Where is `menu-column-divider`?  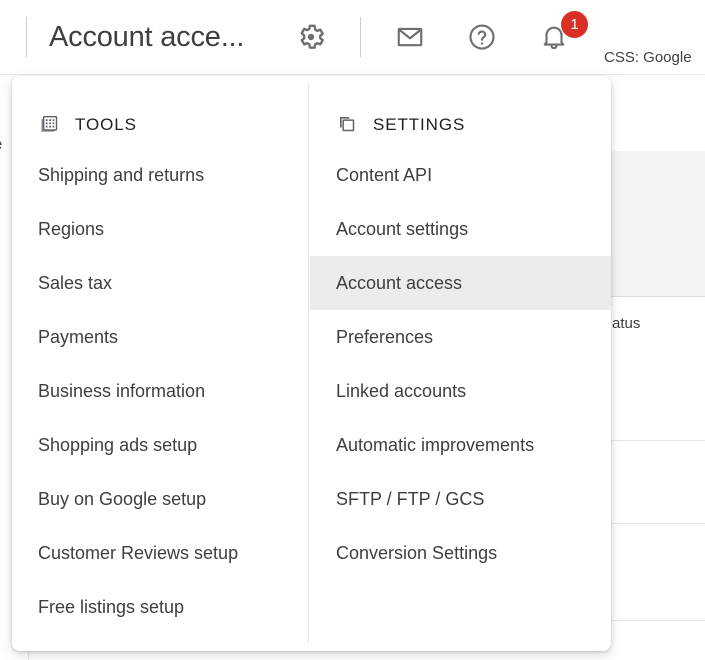
menu-column-divider is located at coordinates (308, 363).